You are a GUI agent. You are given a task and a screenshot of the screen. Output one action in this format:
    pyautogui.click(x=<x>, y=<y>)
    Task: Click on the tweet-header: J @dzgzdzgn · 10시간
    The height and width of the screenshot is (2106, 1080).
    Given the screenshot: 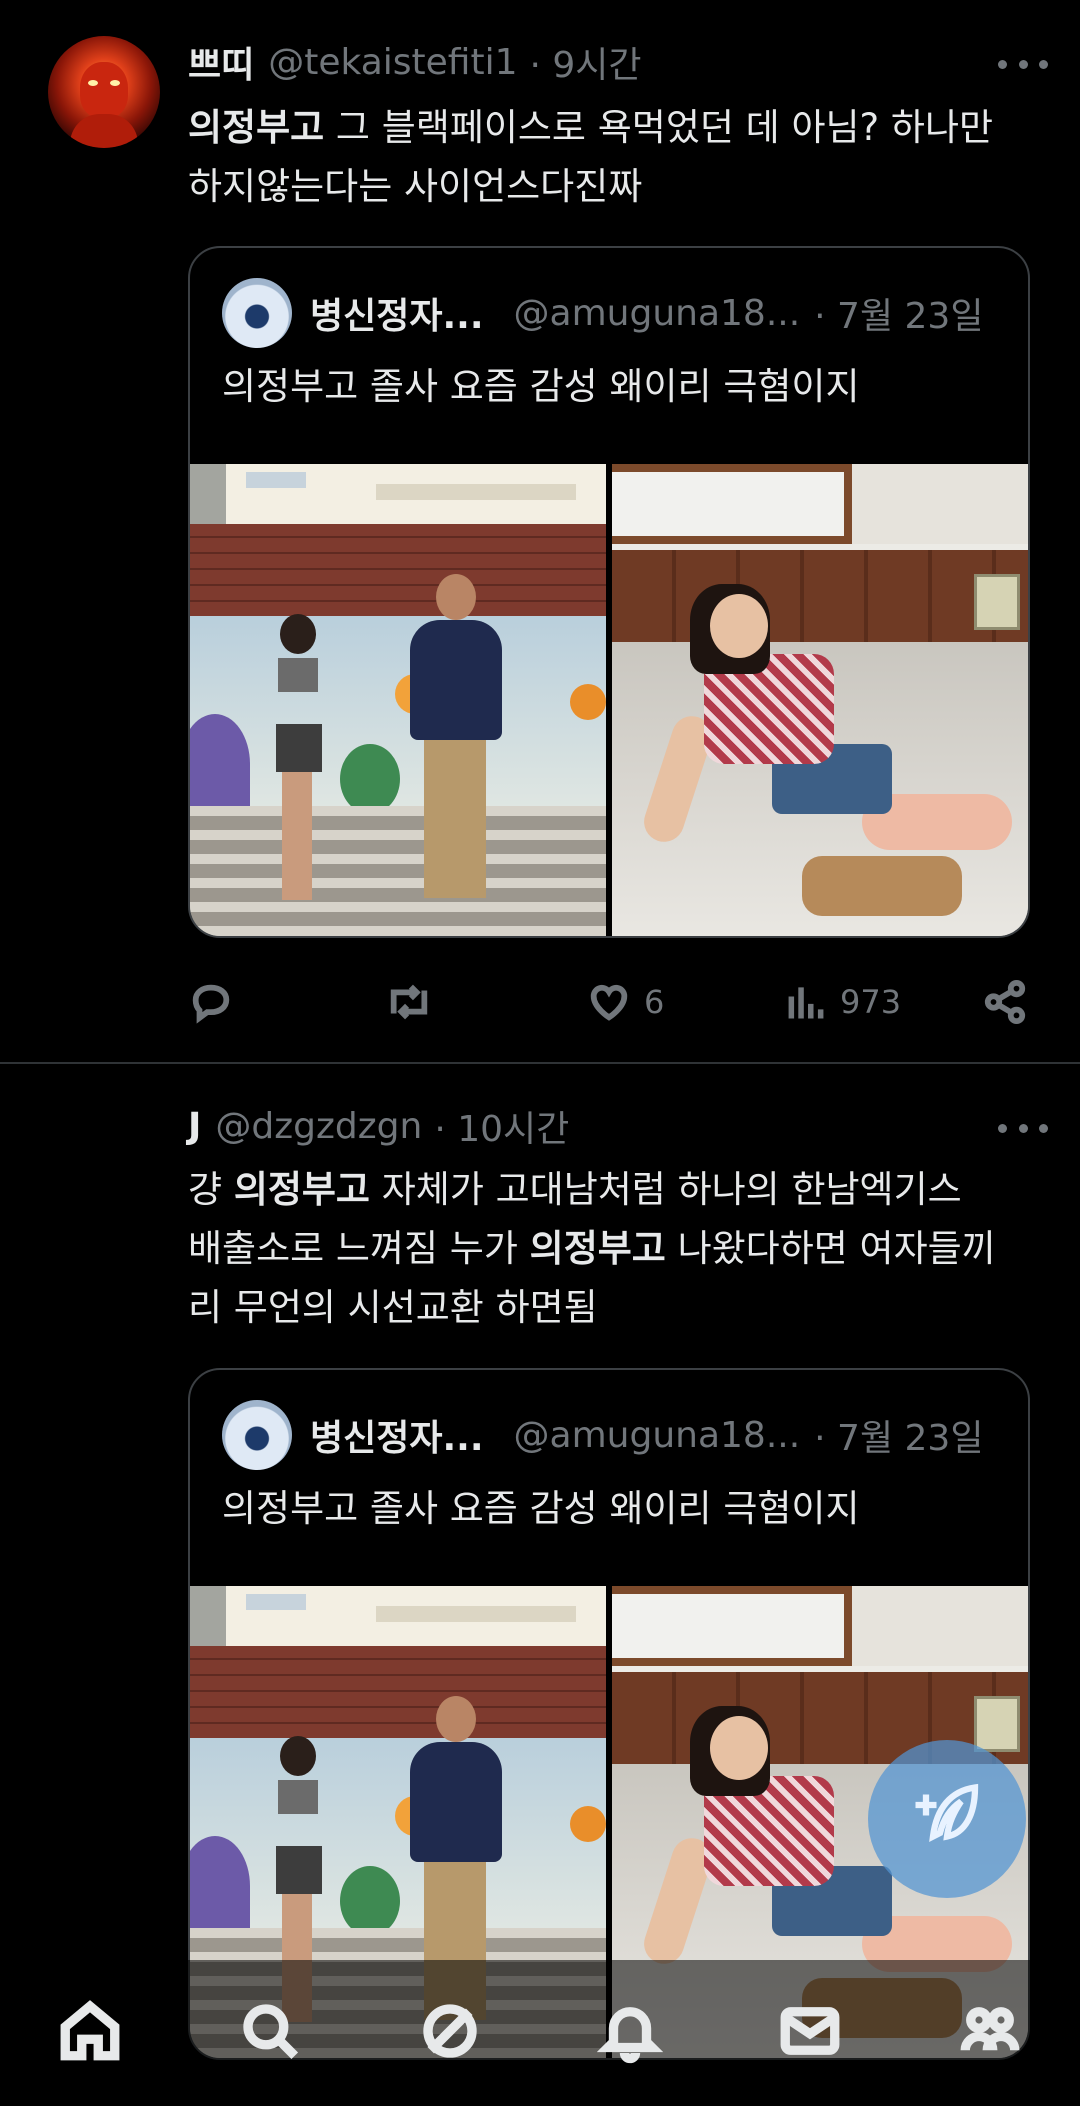 What is the action you would take?
    pyautogui.click(x=378, y=1126)
    